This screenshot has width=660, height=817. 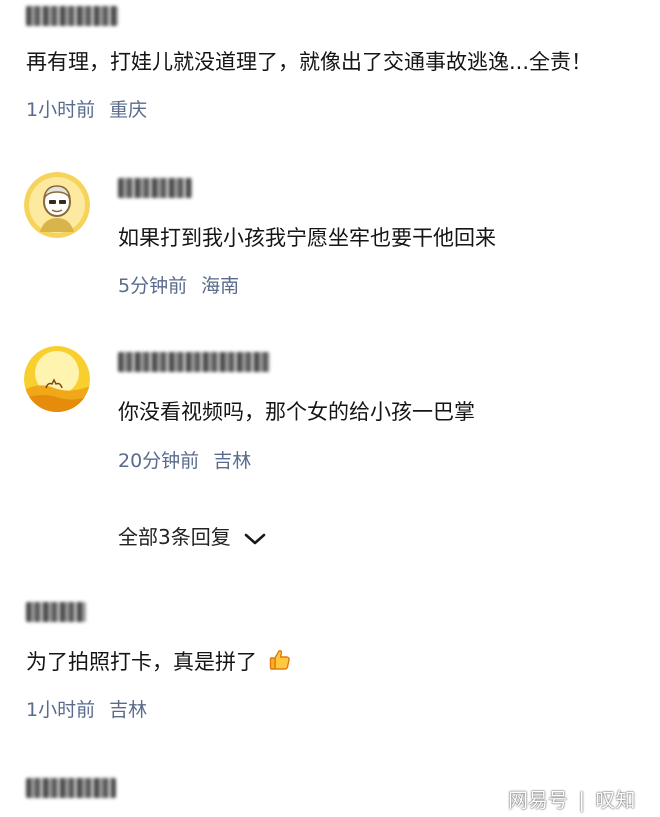 What do you see at coordinates (296, 412) in the screenshot?
I see `reply-text: 你没看视频吗，那个女的给小孩一巴掌` at bounding box center [296, 412].